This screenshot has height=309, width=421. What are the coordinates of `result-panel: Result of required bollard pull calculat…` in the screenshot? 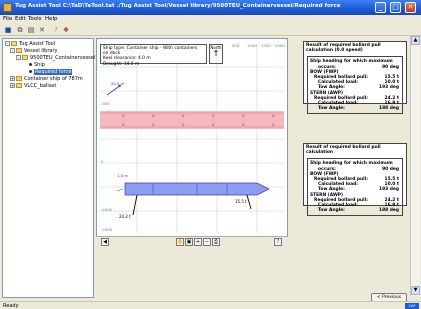 It's located at (355, 180).